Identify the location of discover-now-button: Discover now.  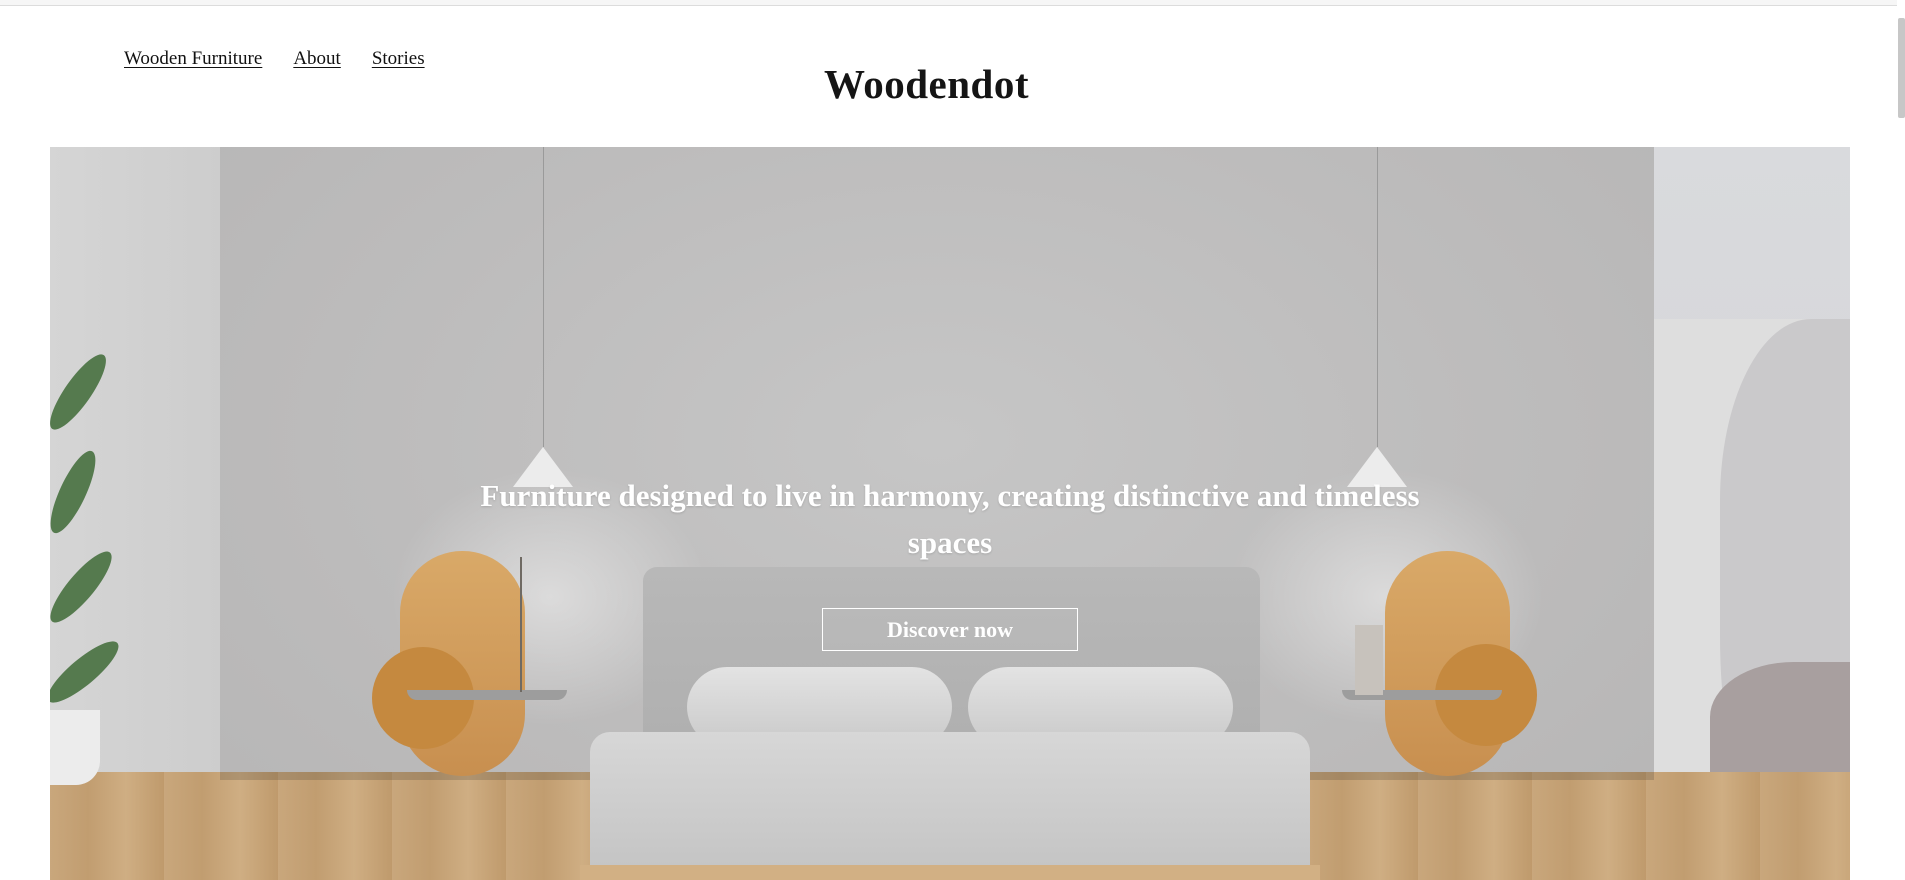
(950, 629).